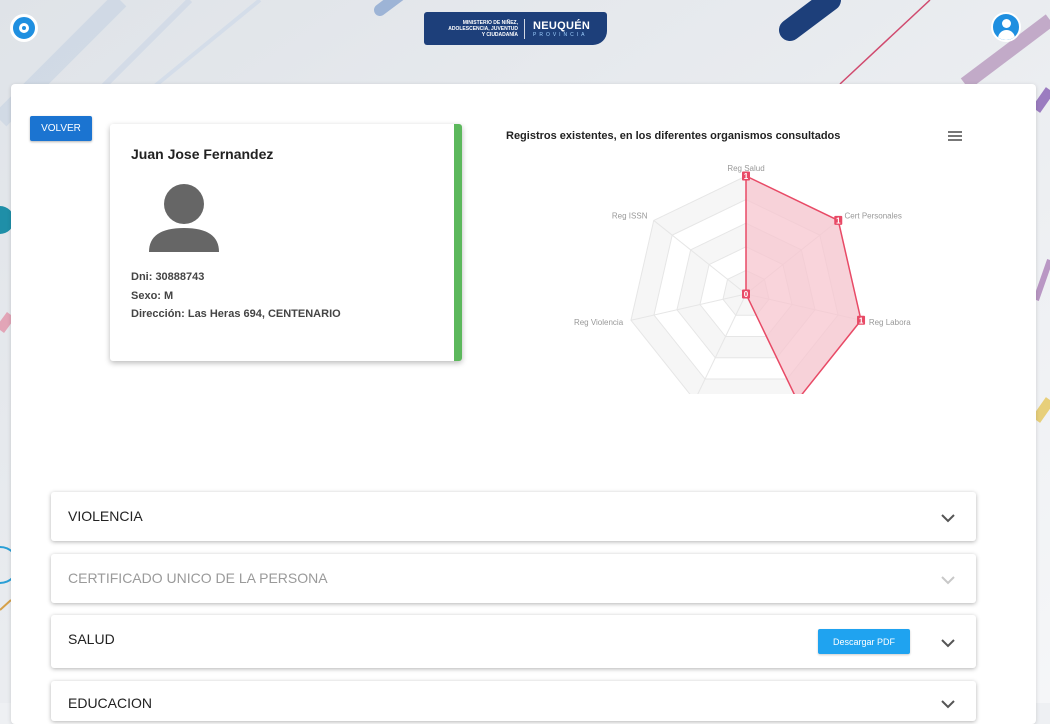  I want to click on section-title: SALUD, so click(91, 639).